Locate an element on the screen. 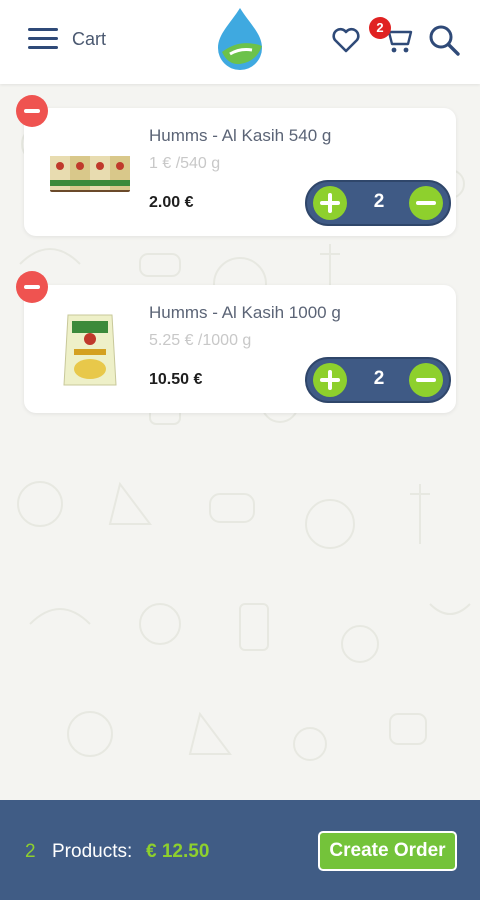 Image resolution: width=480 pixels, height=900 pixels. item-total: 2.00 € is located at coordinates (171, 202).